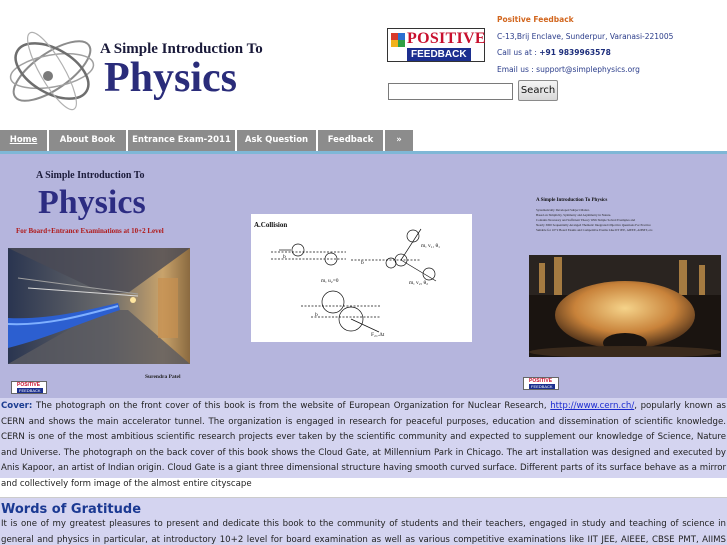 Image resolution: width=727 pixels, height=545 pixels. What do you see at coordinates (277, 140) in the screenshot?
I see `tab-ask-question: Ask Question` at bounding box center [277, 140].